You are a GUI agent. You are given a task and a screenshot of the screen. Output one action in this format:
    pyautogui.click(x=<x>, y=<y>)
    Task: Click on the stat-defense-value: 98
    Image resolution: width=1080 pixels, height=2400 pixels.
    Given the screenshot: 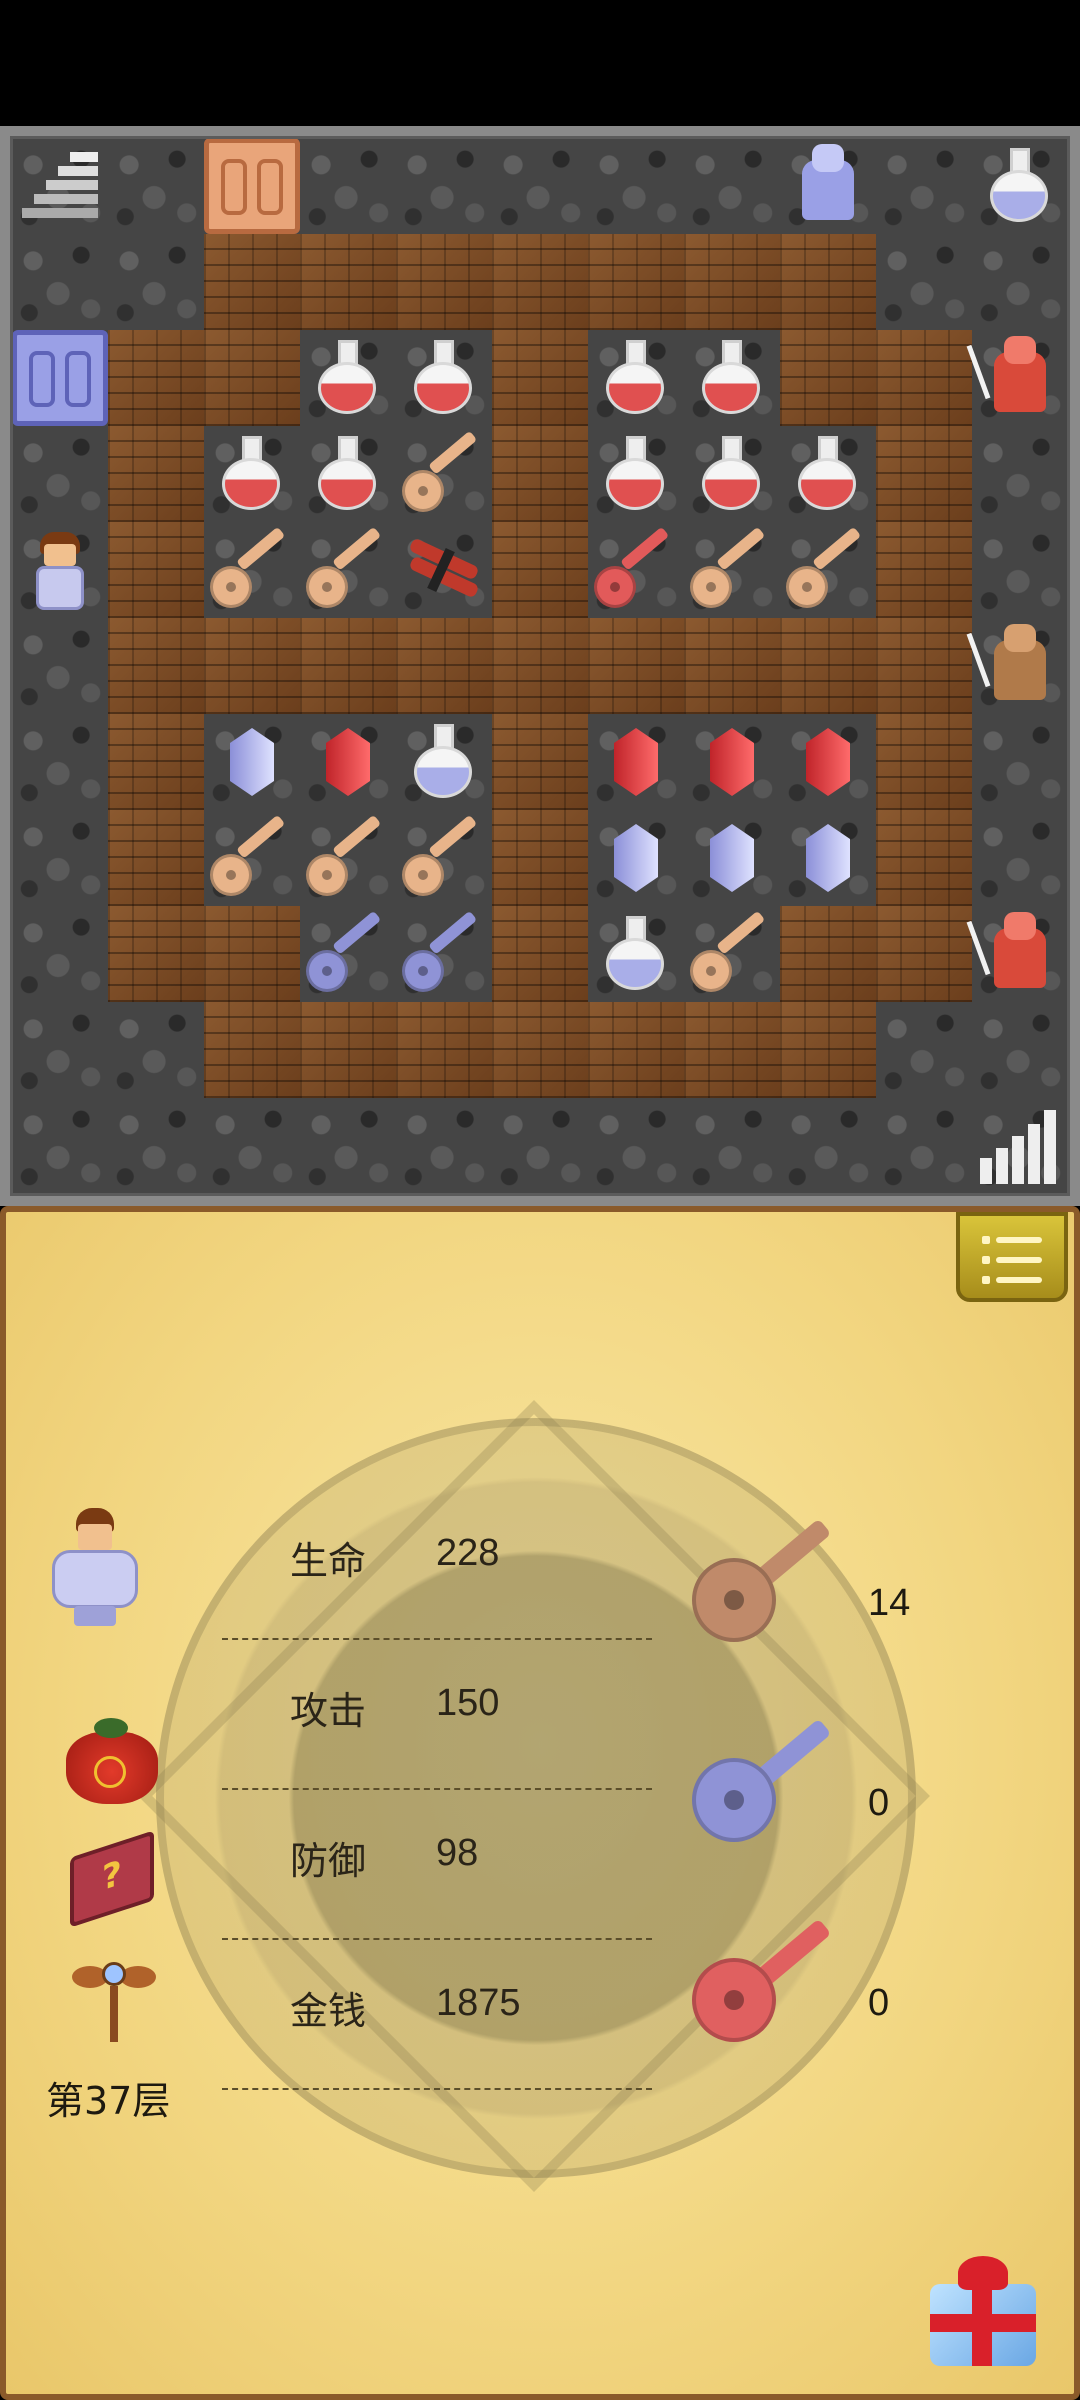 What is the action you would take?
    pyautogui.click(x=457, y=1853)
    